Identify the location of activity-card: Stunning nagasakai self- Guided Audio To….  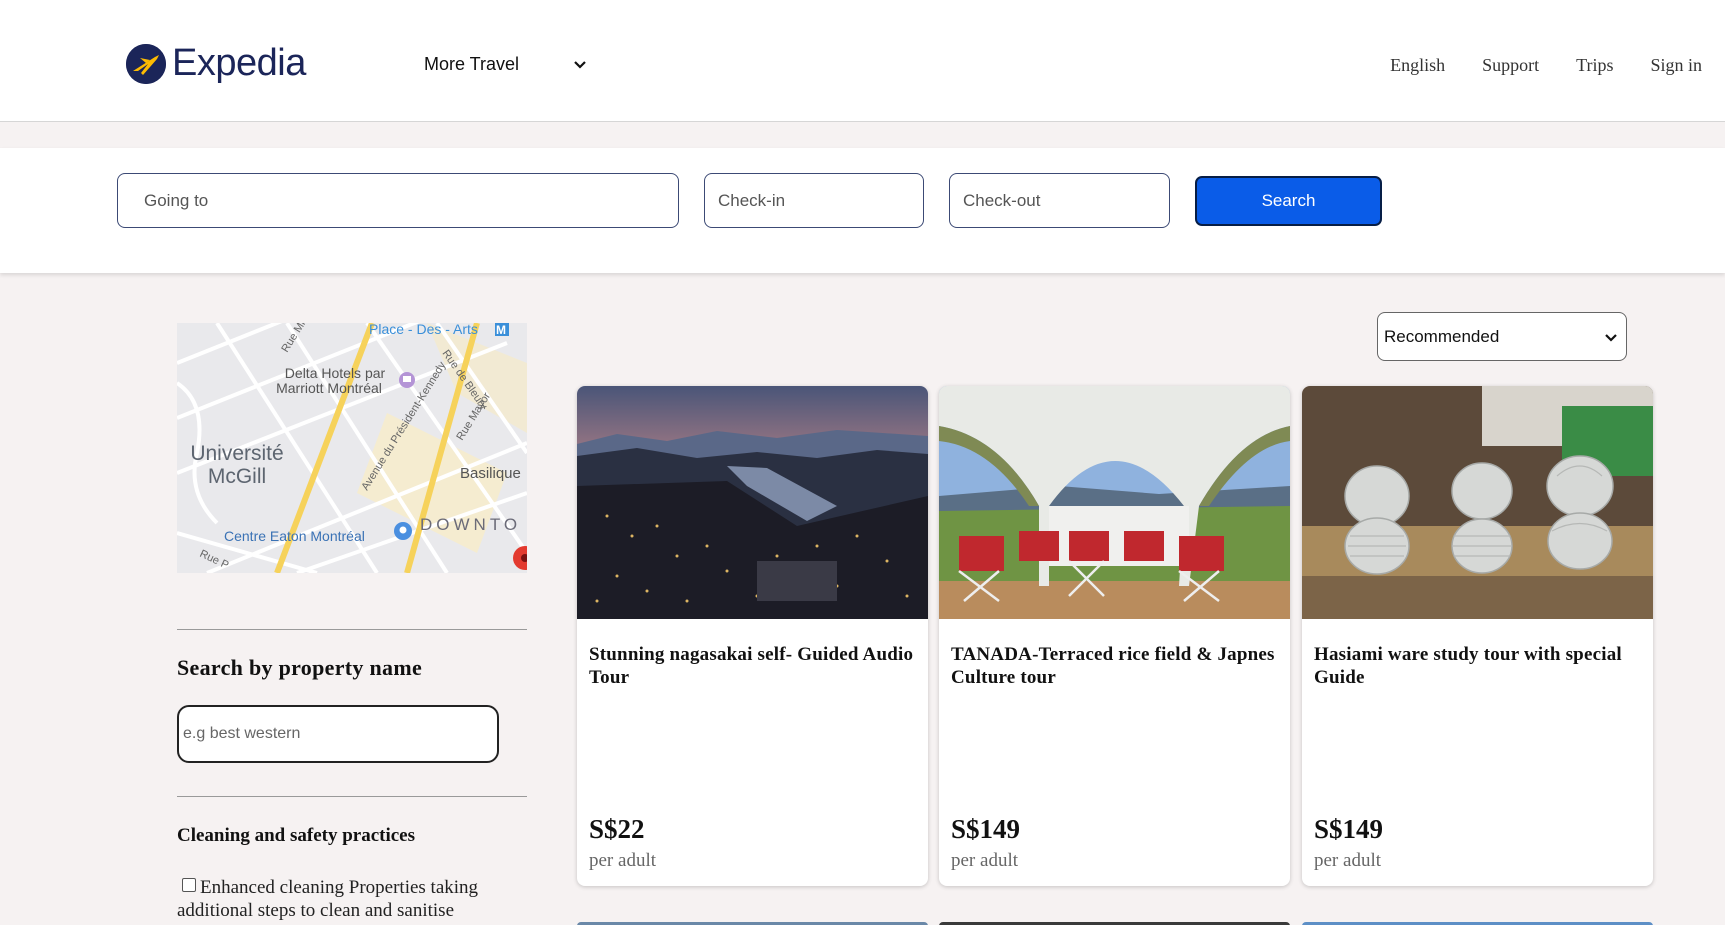
(752, 636).